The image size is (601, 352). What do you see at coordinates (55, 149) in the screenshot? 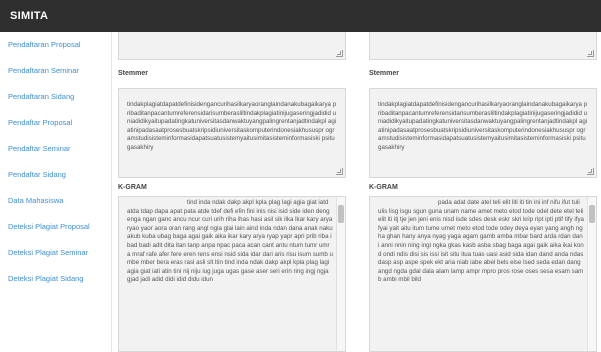
I see `sidebar-item-pendaftar-seminar: Pendaftar Seminar` at bounding box center [55, 149].